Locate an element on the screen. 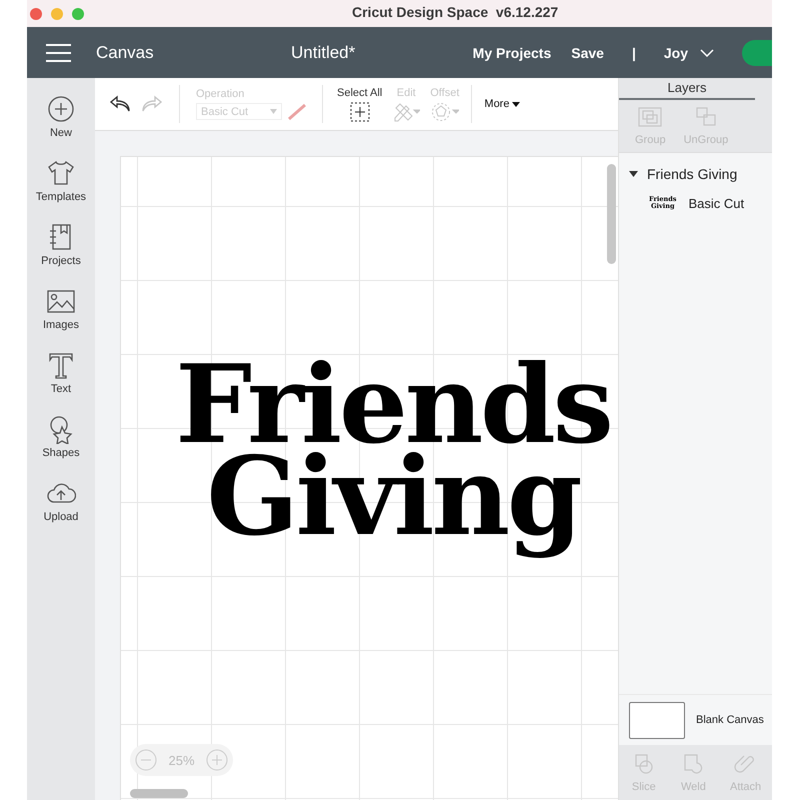  maximize-button is located at coordinates (78, 14).